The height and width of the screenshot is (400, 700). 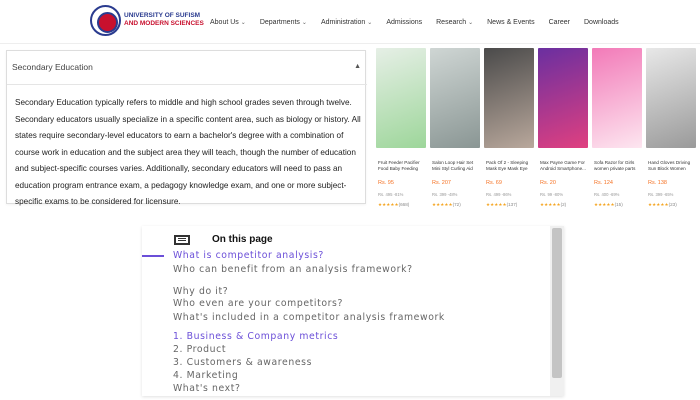 I want to click on toc-title: On this page, so click(x=242, y=239).